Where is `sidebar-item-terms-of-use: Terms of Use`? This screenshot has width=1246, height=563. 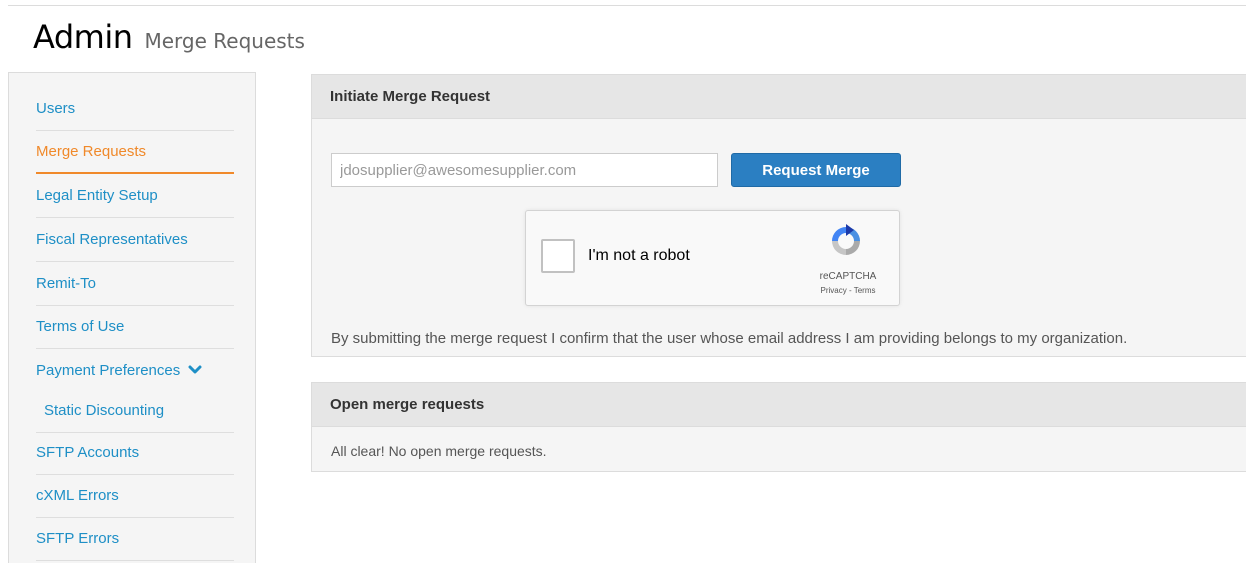 sidebar-item-terms-of-use: Terms of Use is located at coordinates (135, 327).